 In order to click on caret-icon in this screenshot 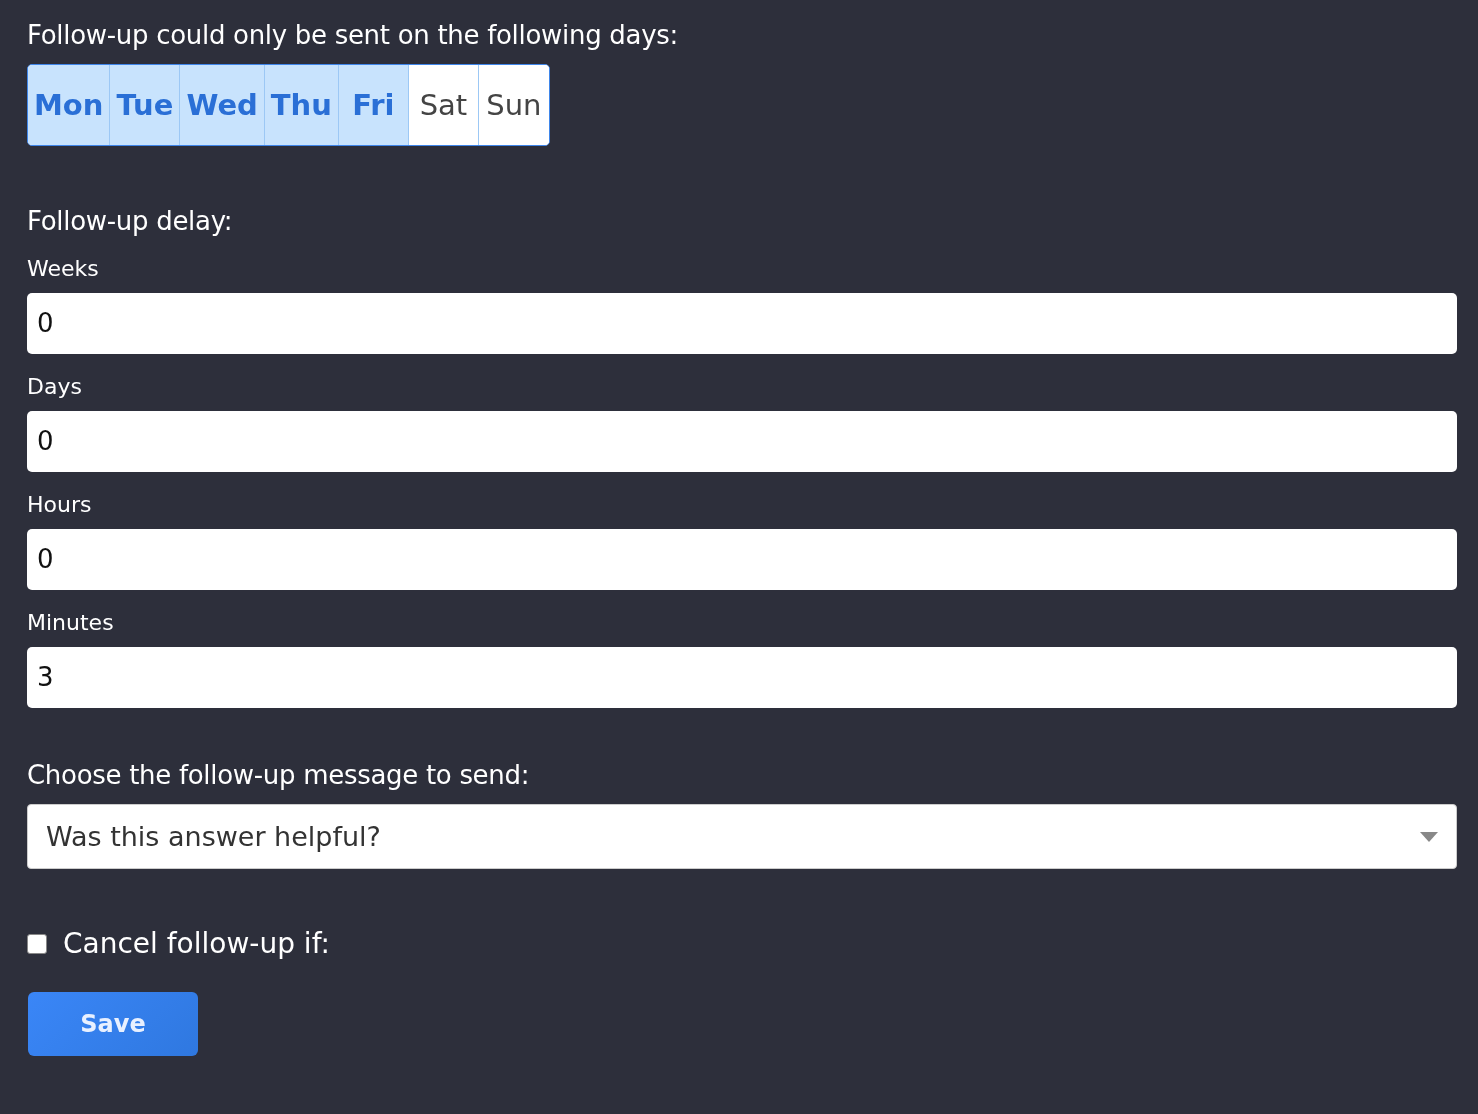, I will do `click(1429, 836)`.